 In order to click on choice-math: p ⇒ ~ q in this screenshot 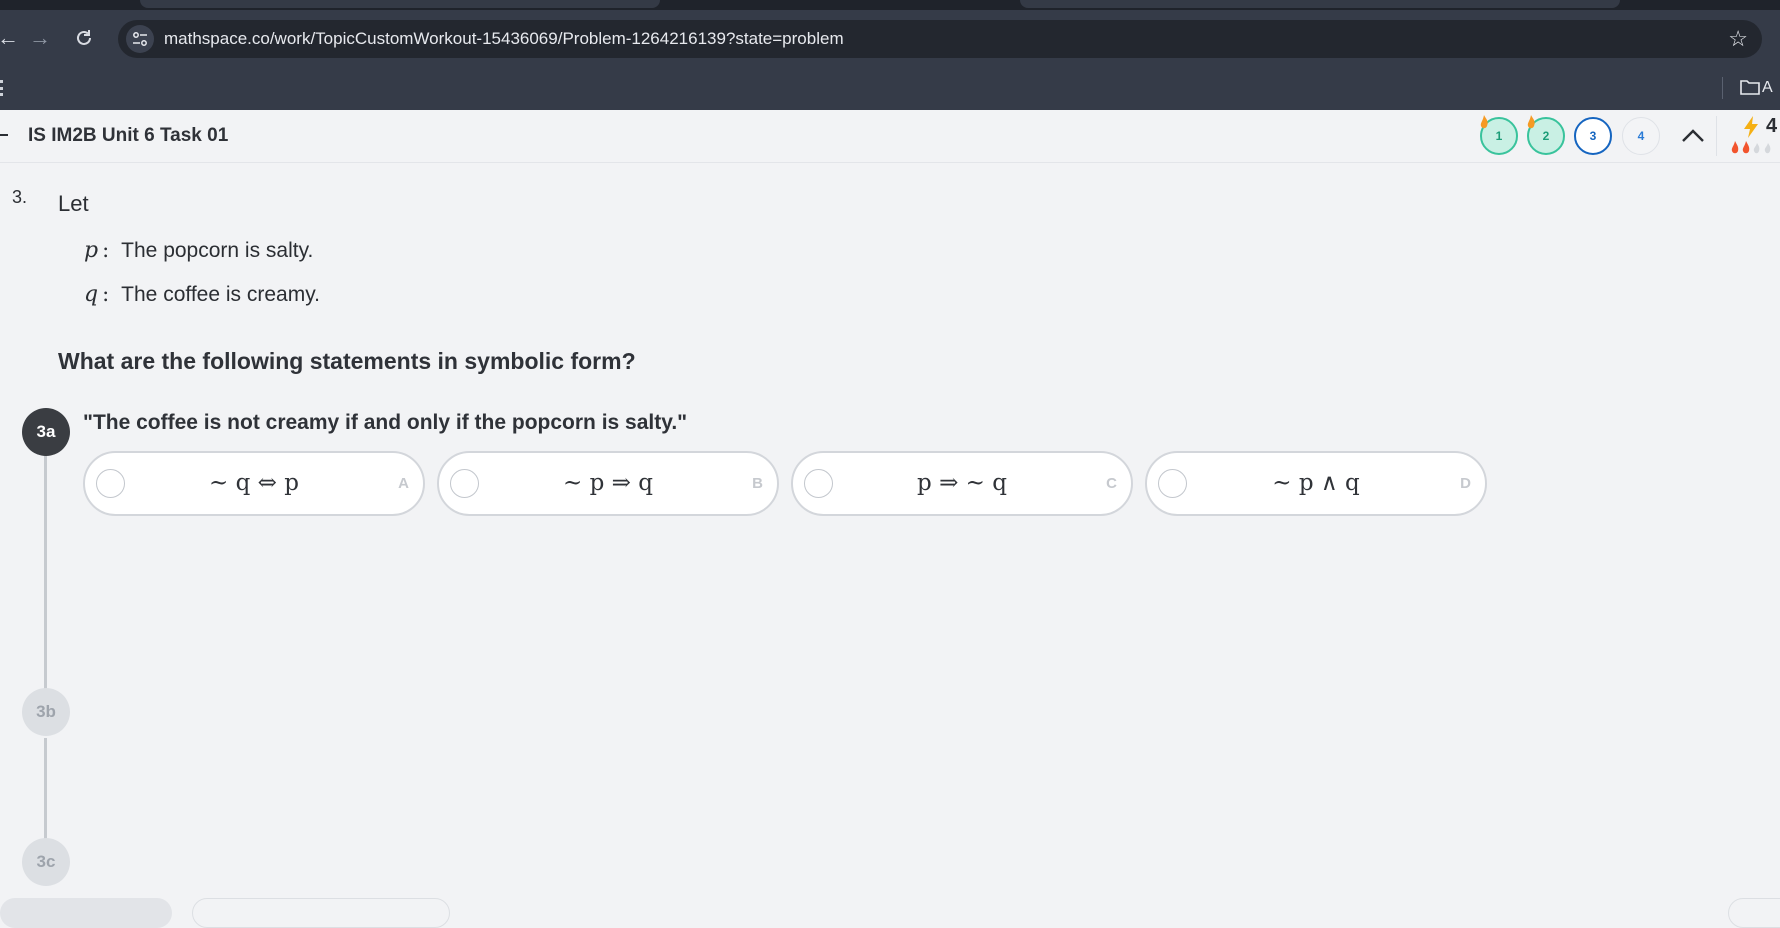, I will do `click(962, 483)`.